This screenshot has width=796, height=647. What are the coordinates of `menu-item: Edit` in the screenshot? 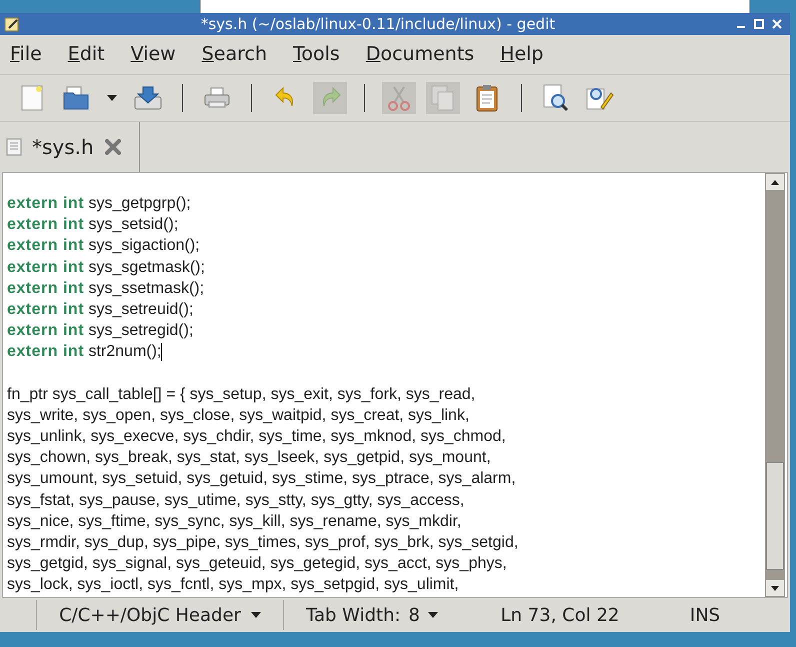 It's located at (86, 54).